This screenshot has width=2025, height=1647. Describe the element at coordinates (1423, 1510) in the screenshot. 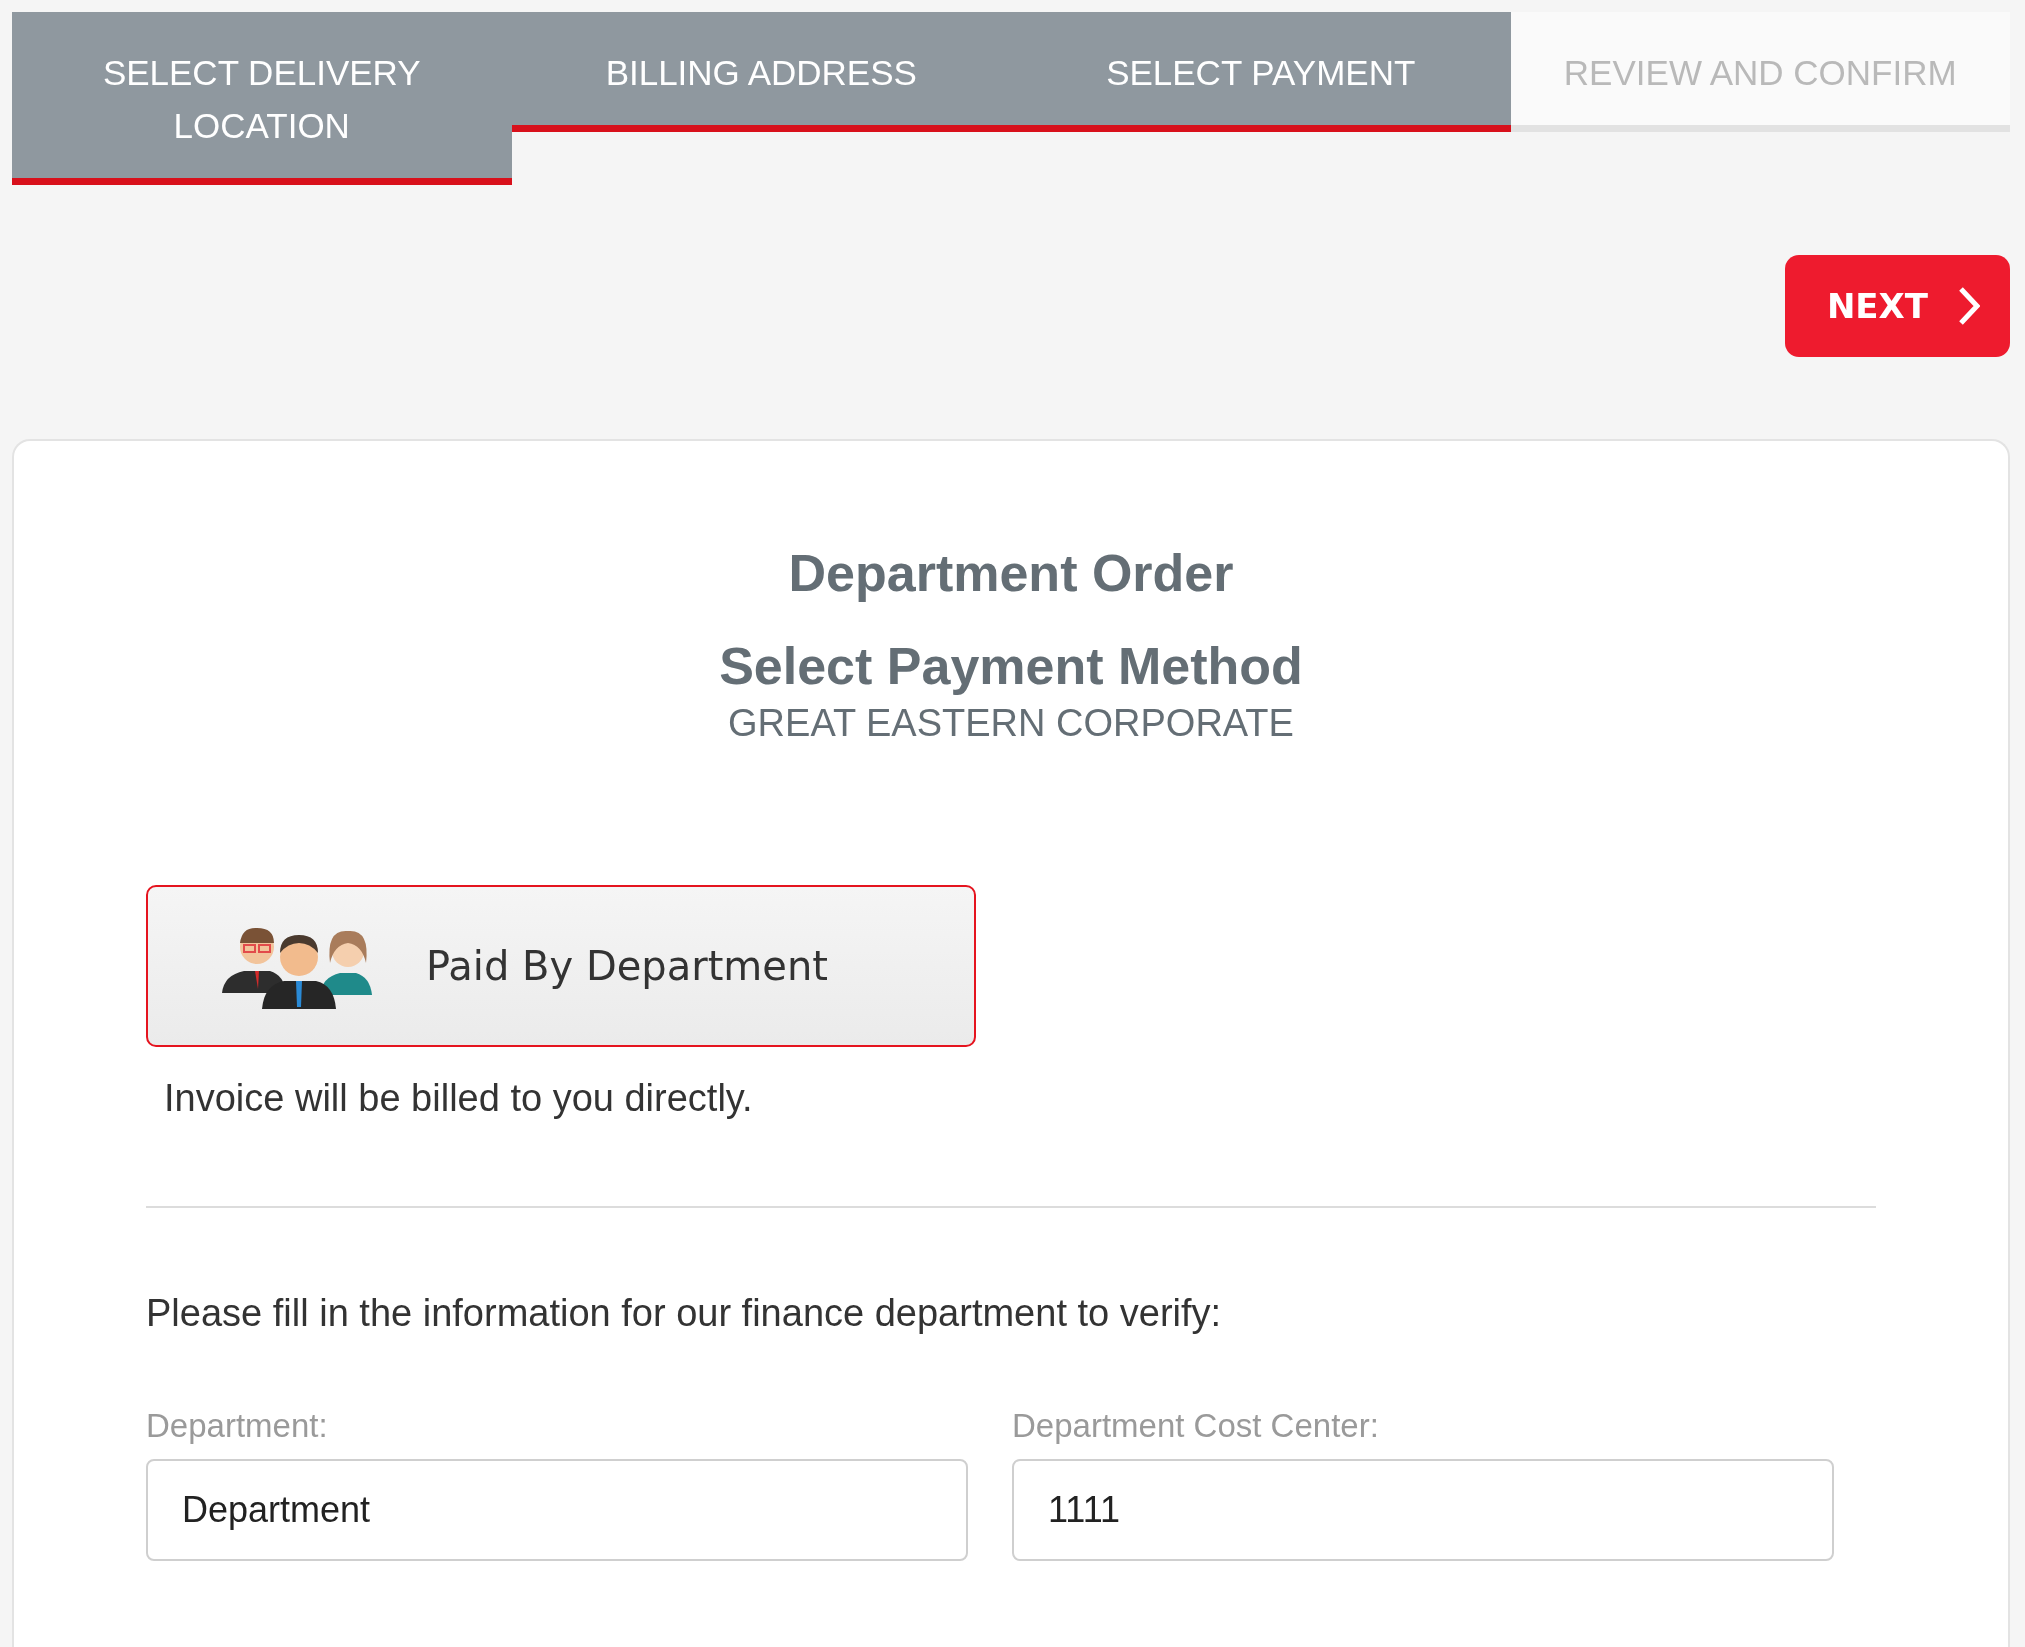

I see `input-field: 1111` at that location.